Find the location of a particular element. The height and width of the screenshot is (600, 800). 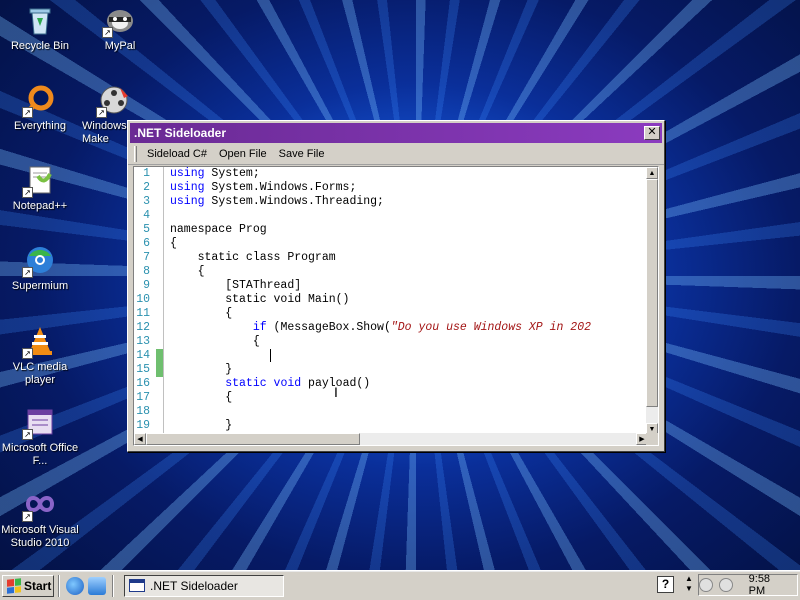

desktop-icon-vlc: ↗ VLC media player is located at coordinates (40, 356).